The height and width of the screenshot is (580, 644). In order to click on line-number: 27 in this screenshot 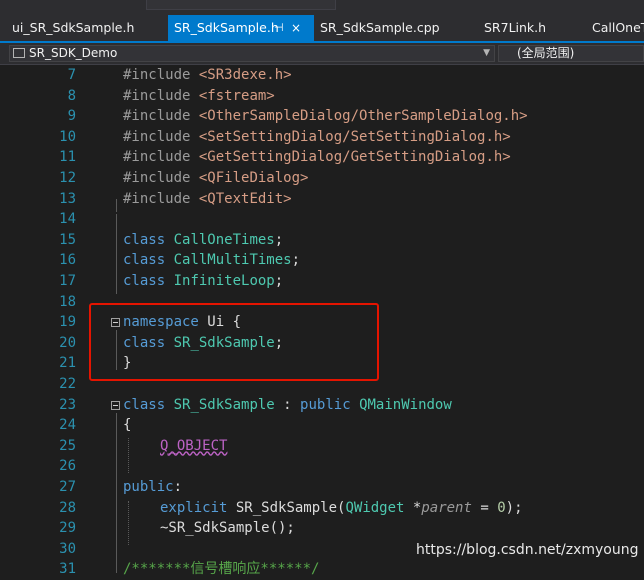, I will do `click(67, 487)`.